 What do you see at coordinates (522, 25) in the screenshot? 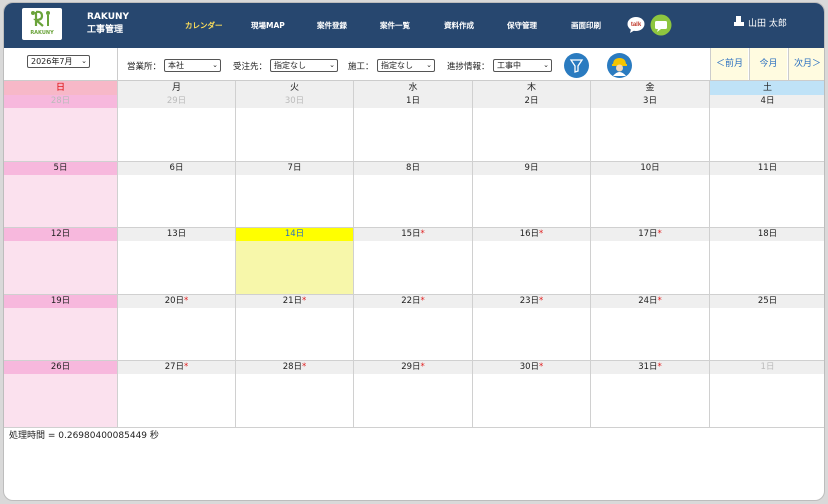
I see `nav-maintenance: 保守管理` at bounding box center [522, 25].